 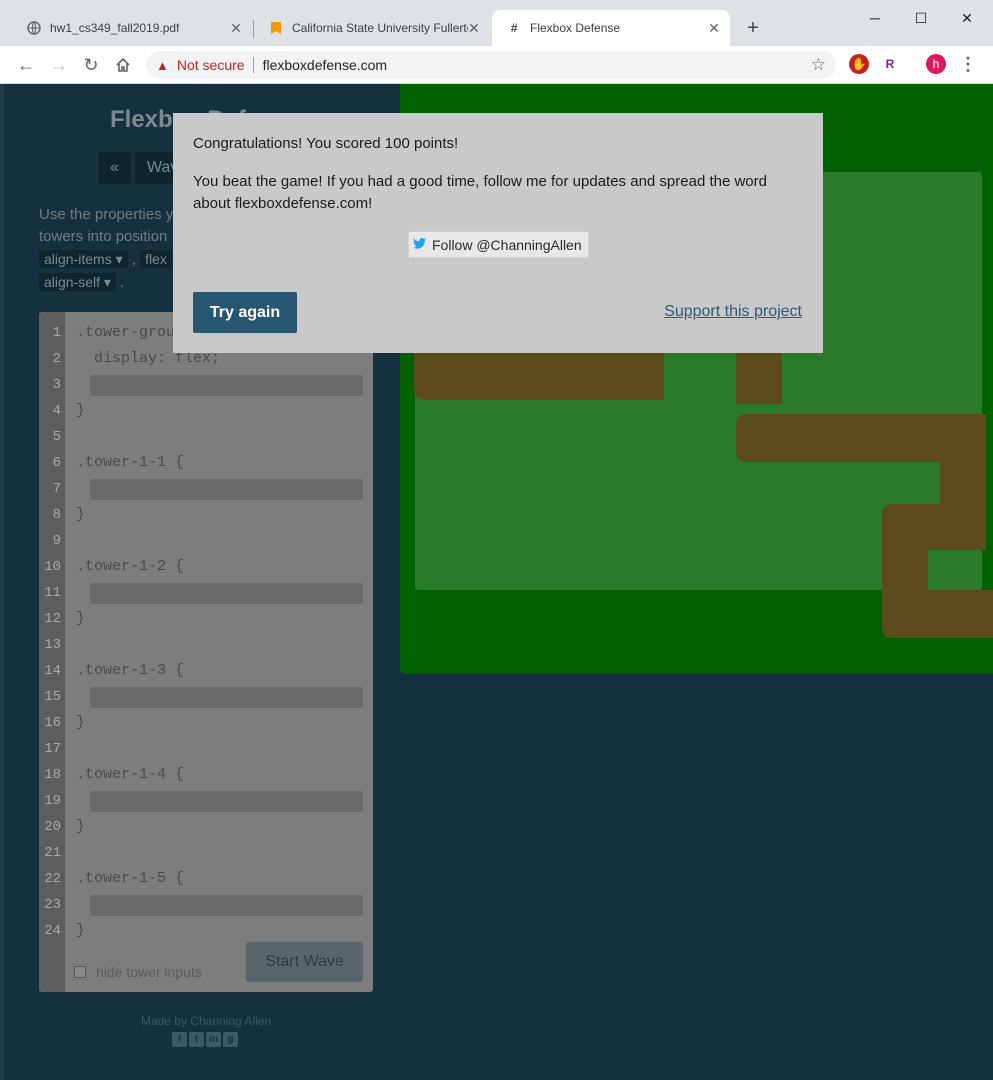 I want to click on menu-kebab-icon: ⋮, so click(x=968, y=64).